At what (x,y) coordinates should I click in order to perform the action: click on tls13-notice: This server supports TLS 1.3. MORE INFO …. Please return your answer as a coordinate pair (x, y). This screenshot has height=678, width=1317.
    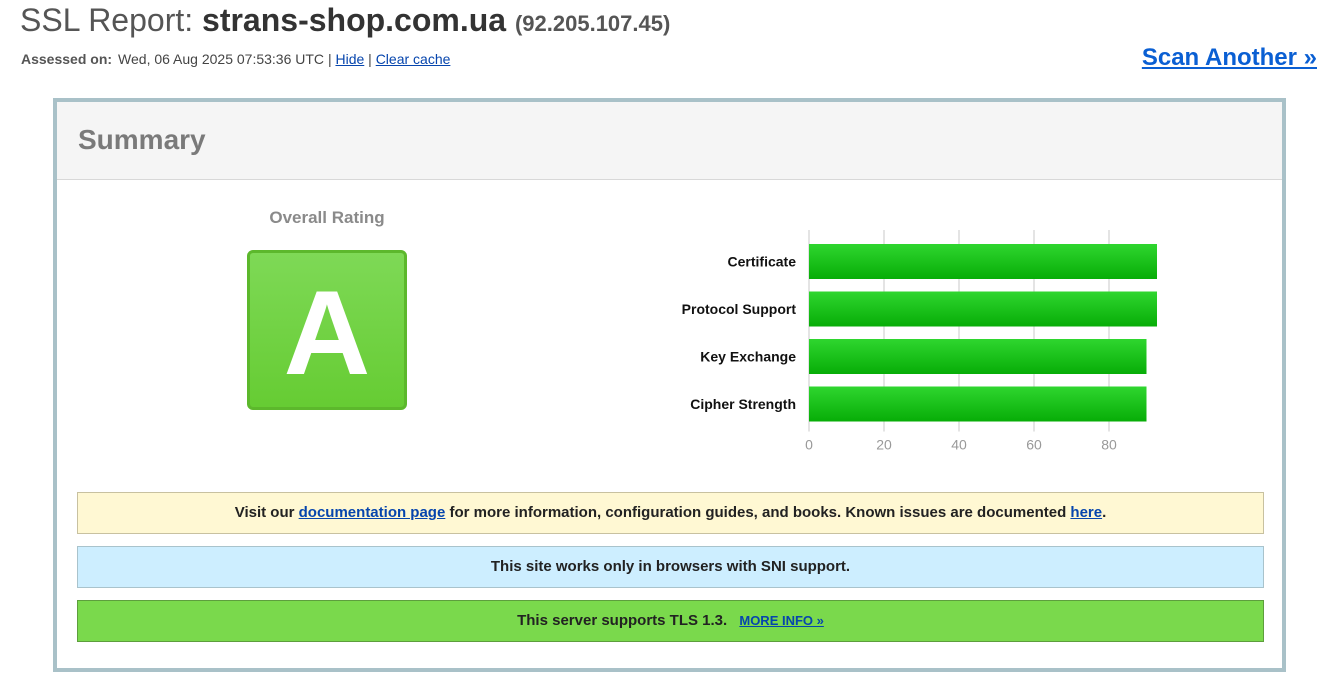
    Looking at the image, I should click on (670, 621).